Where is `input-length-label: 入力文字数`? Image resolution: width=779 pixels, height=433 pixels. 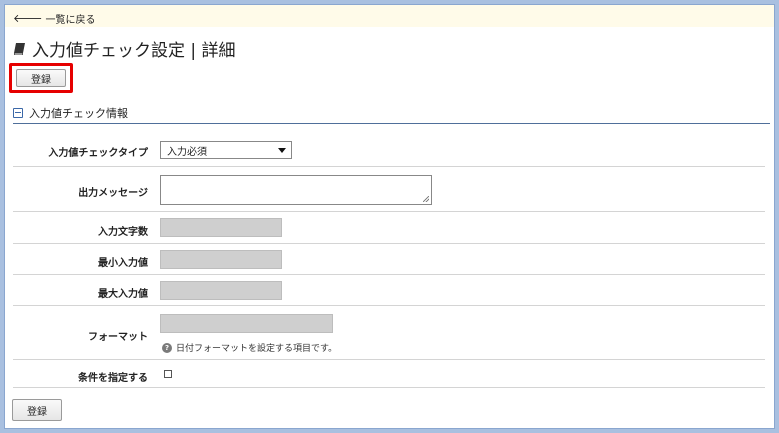
input-length-label: 入力文字数 is located at coordinates (123, 232).